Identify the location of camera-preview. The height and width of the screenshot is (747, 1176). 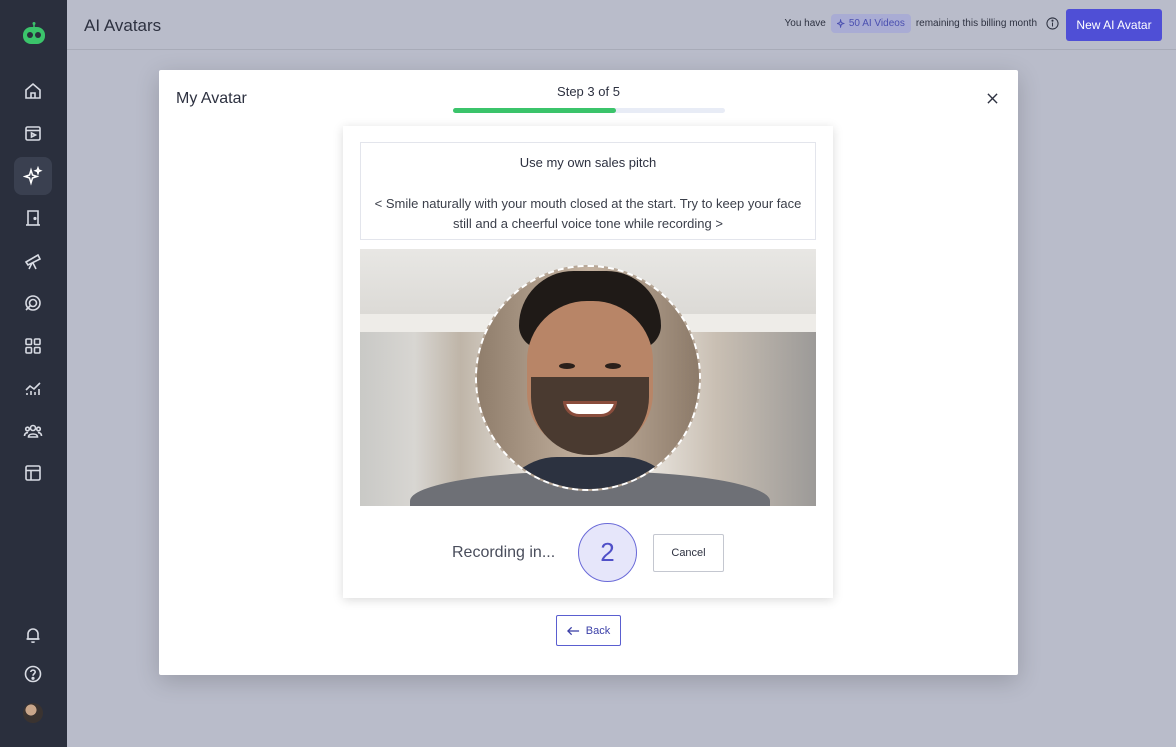
(588, 377).